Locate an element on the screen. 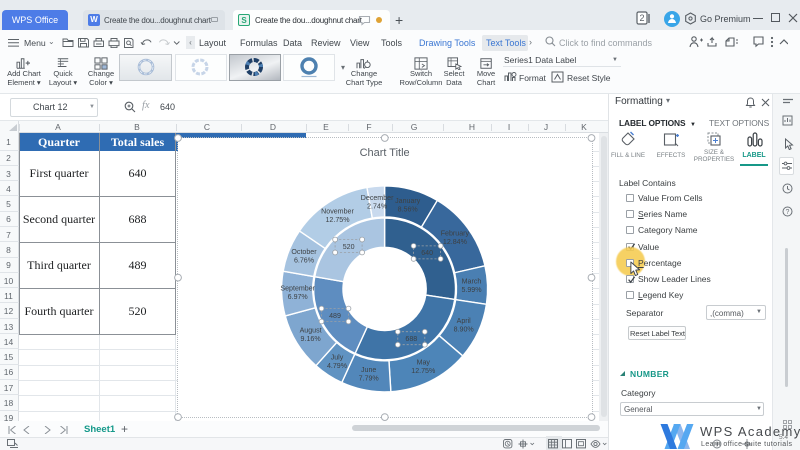 This screenshot has height=450, width=800. svg-text: 520 is located at coordinates (349, 246).